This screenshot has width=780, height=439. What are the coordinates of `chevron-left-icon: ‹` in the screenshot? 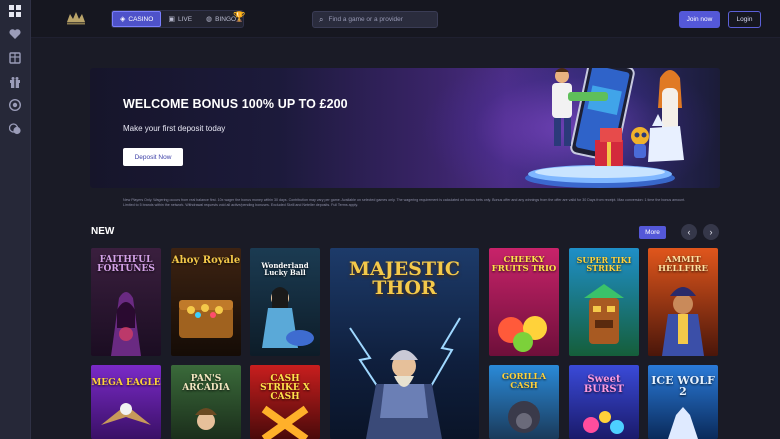 It's located at (689, 232).